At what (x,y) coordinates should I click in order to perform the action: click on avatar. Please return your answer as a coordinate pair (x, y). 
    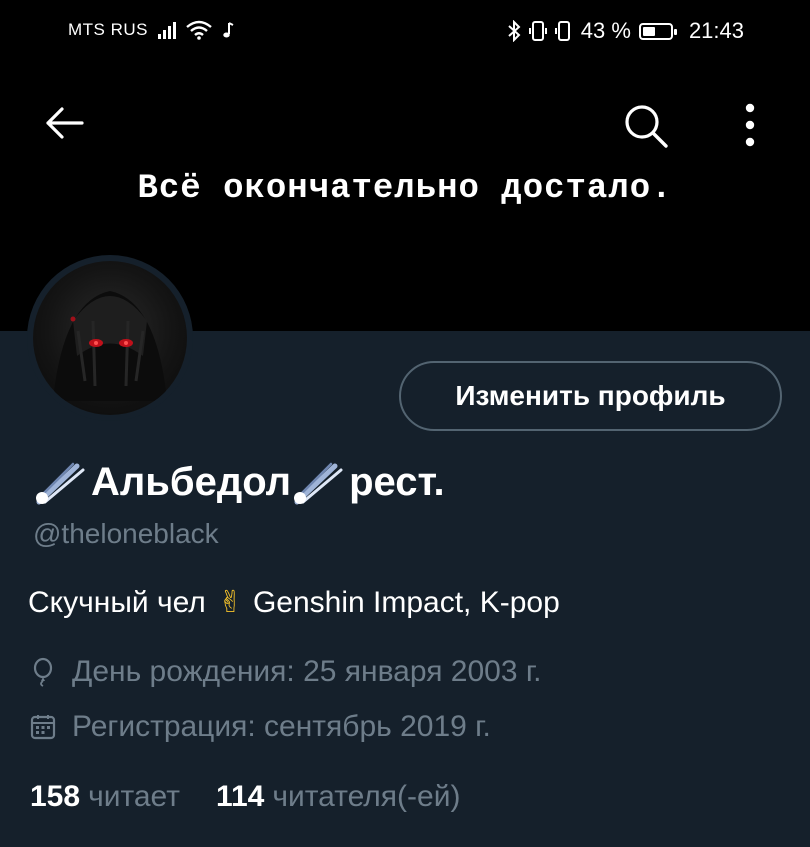
    Looking at the image, I should click on (110, 338).